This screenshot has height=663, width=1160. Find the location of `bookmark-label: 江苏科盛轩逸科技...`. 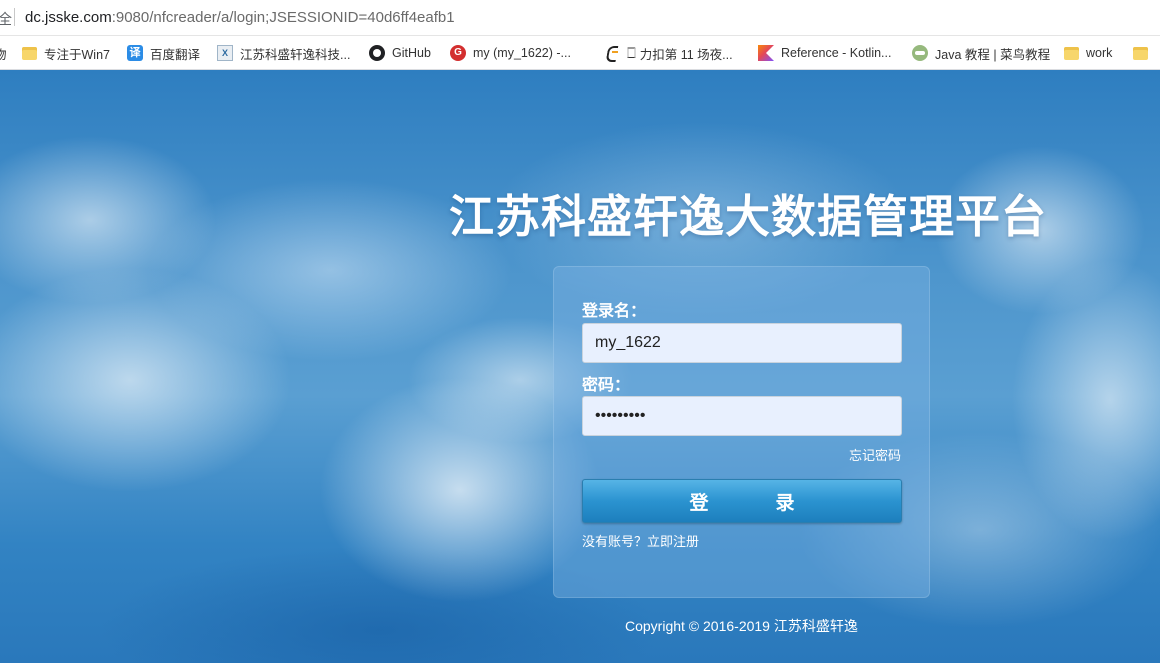

bookmark-label: 江苏科盛轩逸科技... is located at coordinates (295, 54).